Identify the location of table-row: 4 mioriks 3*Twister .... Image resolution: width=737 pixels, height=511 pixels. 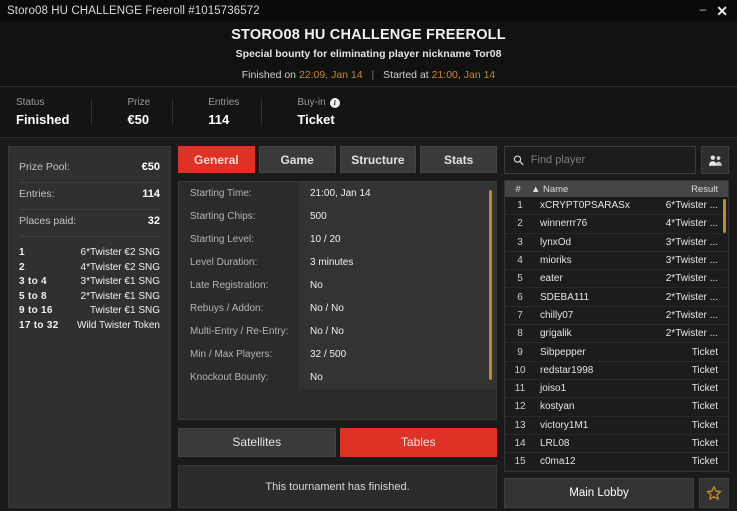
(616, 261).